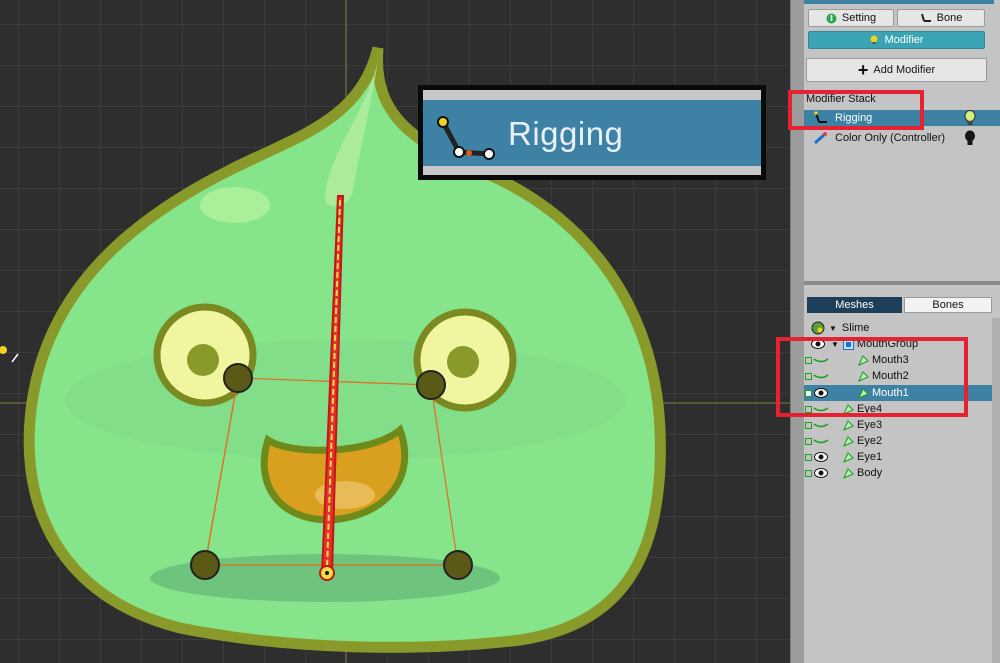  What do you see at coordinates (345, 400) in the screenshot?
I see `slime-inner-band` at bounding box center [345, 400].